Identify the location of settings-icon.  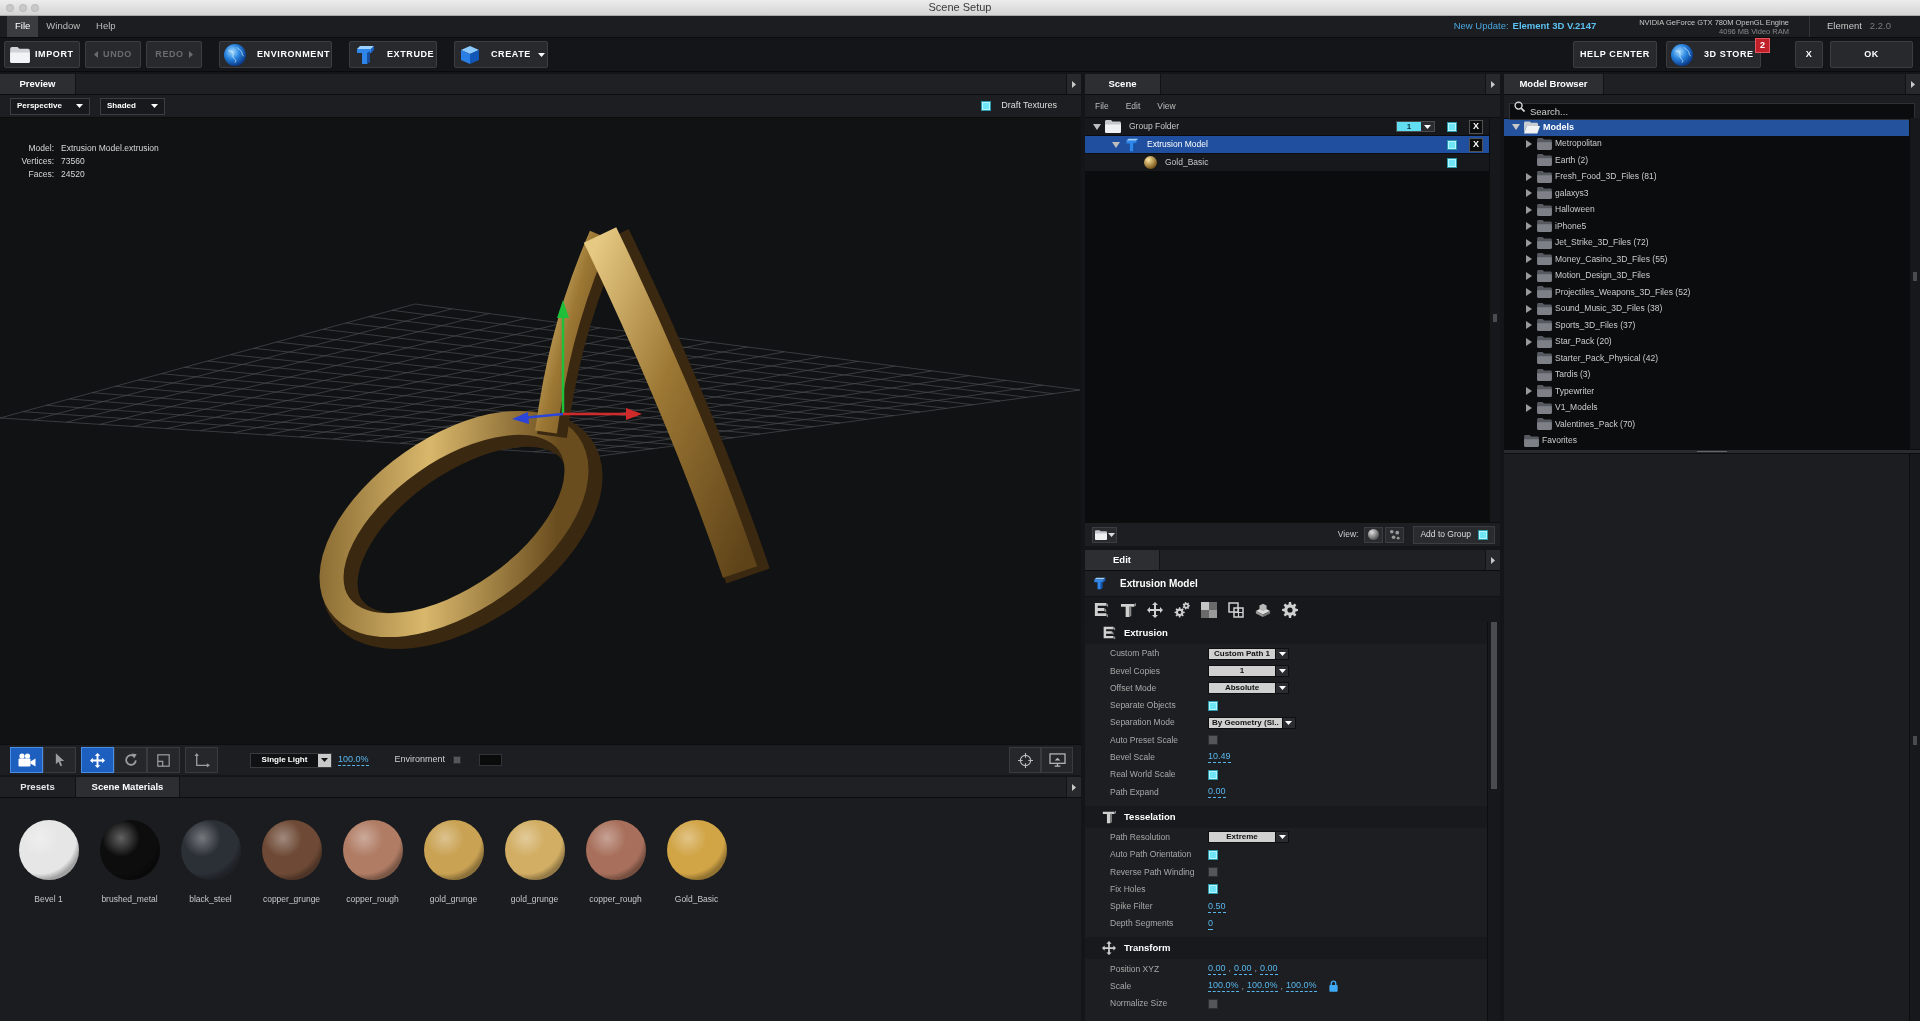
(1290, 609).